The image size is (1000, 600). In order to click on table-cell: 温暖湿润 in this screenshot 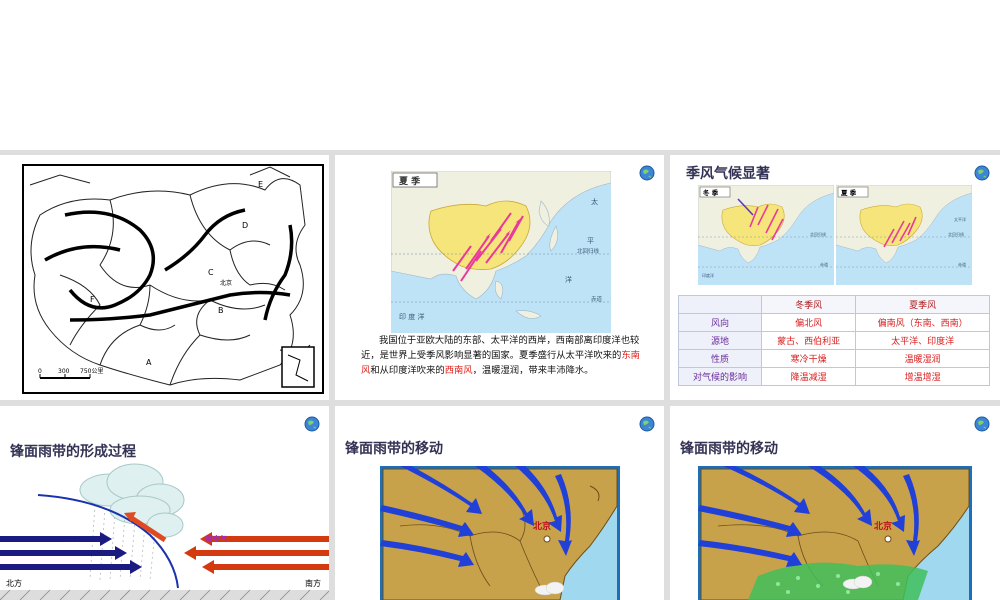, I will do `click(922, 358)`.